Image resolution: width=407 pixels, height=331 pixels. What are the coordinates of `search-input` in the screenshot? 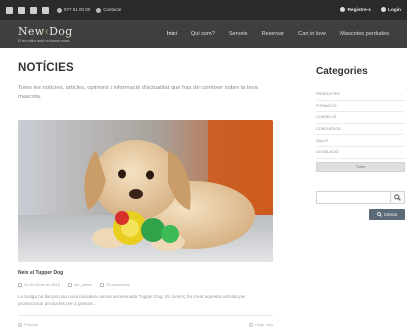 It's located at (353, 197).